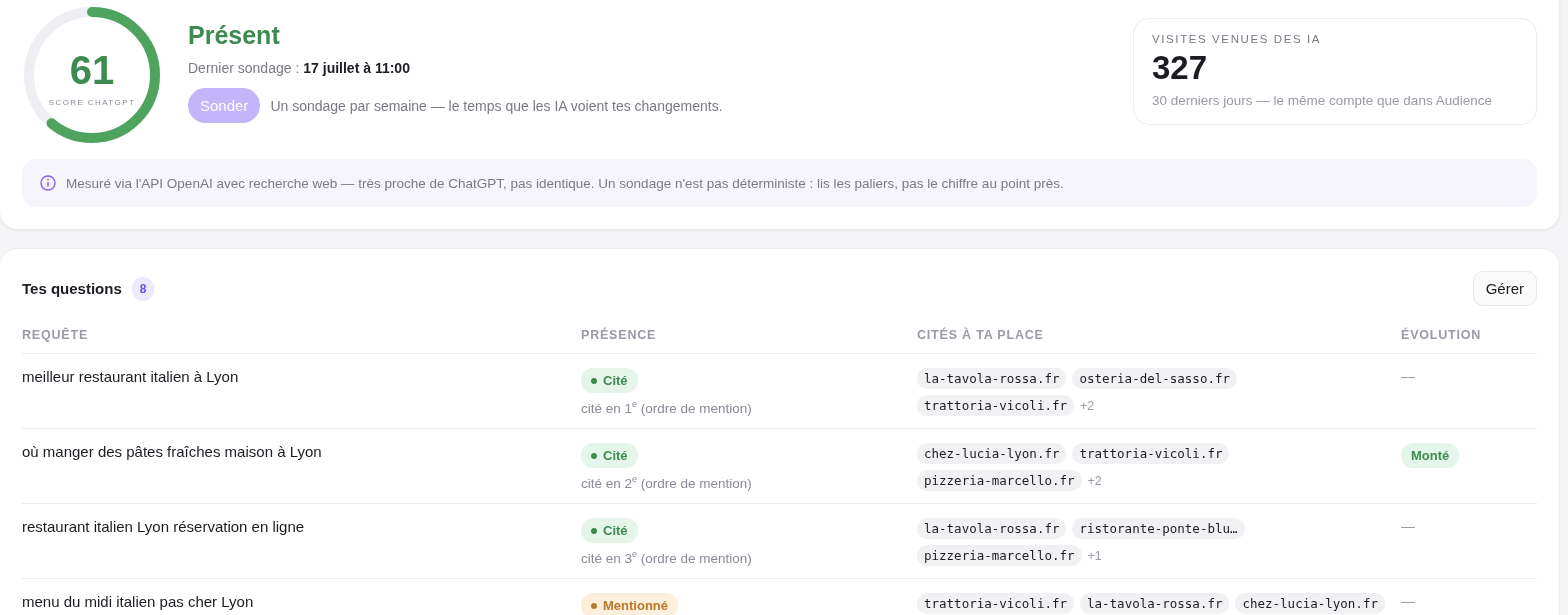 This screenshot has height=615, width=1568. Describe the element at coordinates (496, 105) in the screenshot. I see `probe-note: Un sondage par semaine — le temps que les IA voient tes changements.` at that location.